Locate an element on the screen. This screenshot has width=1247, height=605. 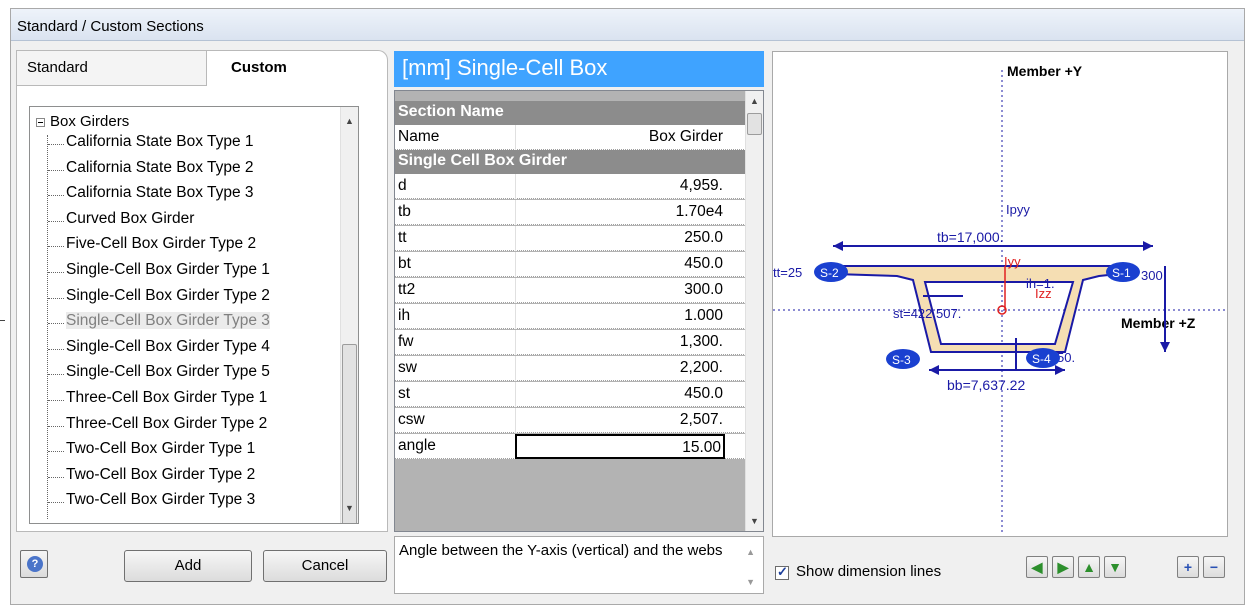
arrow-right-icon is located at coordinates (1060, 370).